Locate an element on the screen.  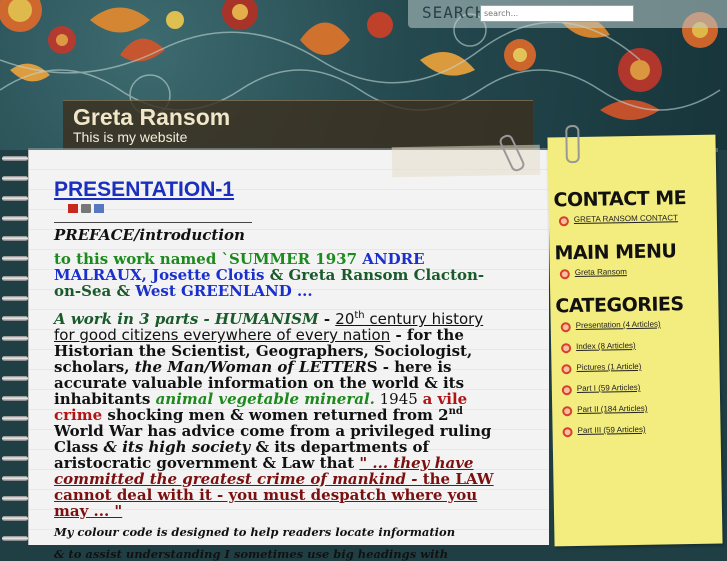
search-bar: SEARCH is located at coordinates (567, 14).